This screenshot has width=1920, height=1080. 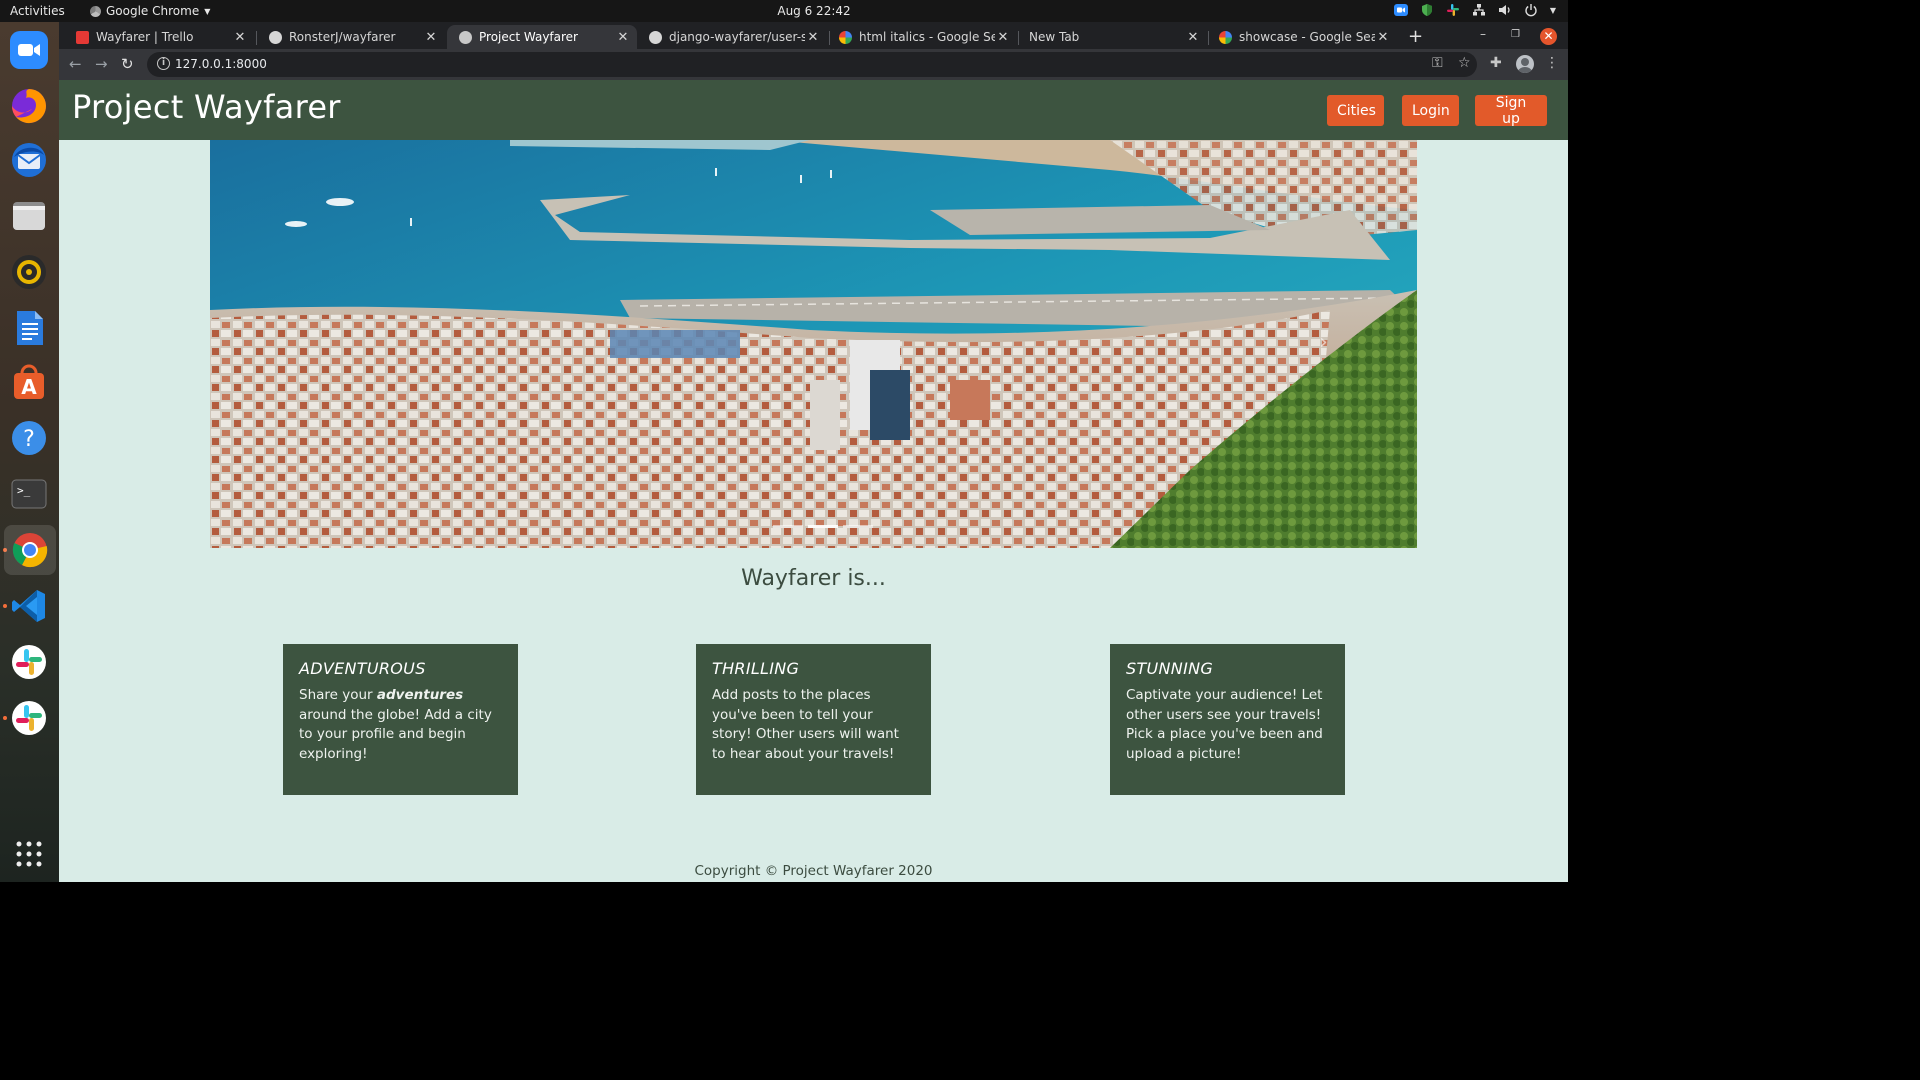 What do you see at coordinates (1437, 63) in the screenshot?
I see `key-icon: ⚿` at bounding box center [1437, 63].